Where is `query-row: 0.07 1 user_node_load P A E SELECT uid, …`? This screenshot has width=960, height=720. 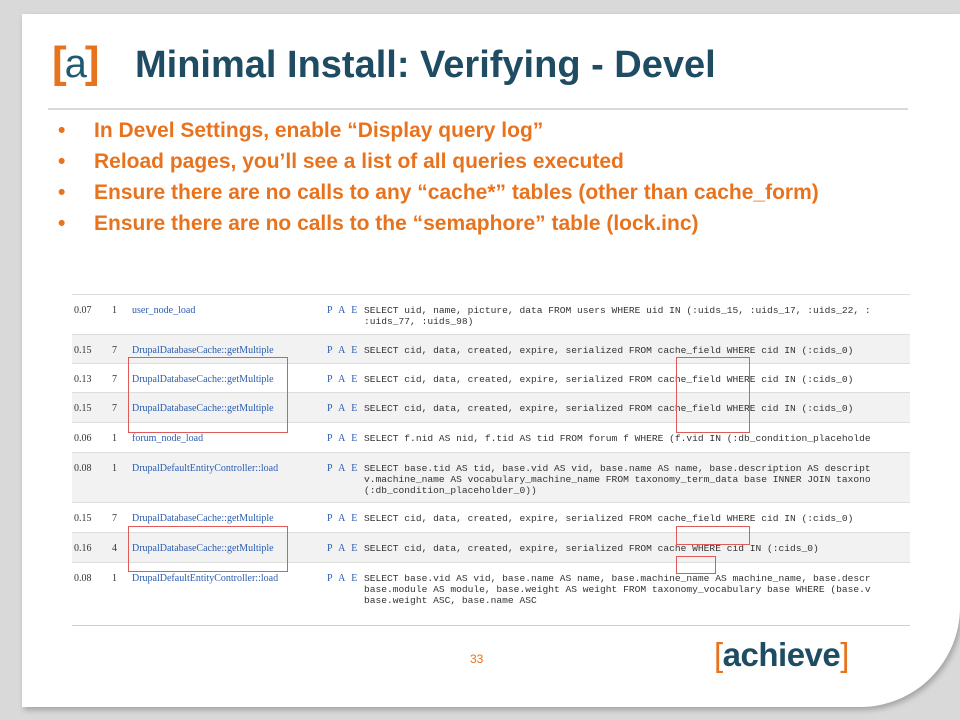 query-row: 0.07 1 user_node_load P A E SELECT uid, … is located at coordinates (491, 314).